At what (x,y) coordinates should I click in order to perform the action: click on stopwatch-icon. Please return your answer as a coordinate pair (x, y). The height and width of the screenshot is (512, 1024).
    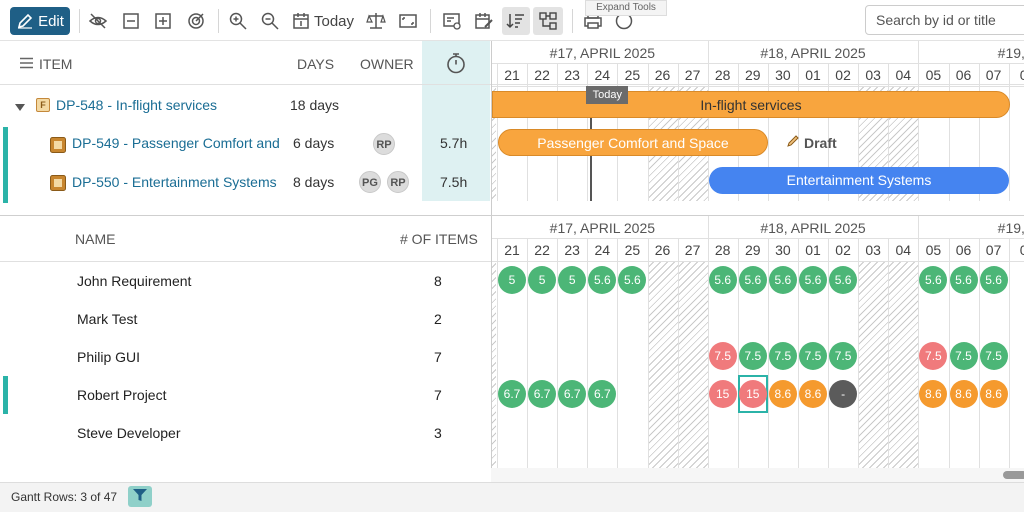
    Looking at the image, I should click on (456, 64).